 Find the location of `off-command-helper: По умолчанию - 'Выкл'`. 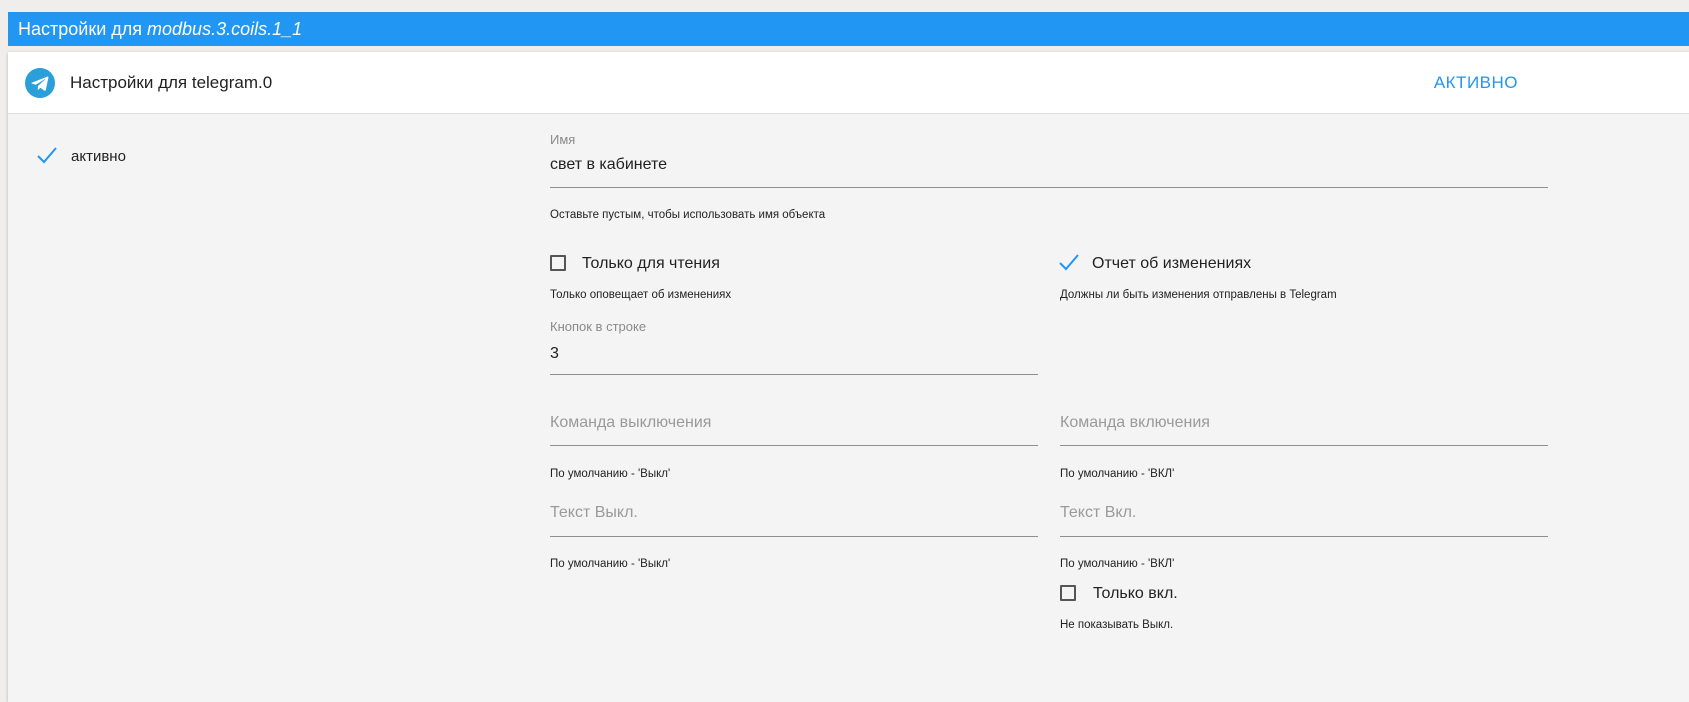

off-command-helper: По умолчанию - 'Выкл' is located at coordinates (610, 474).